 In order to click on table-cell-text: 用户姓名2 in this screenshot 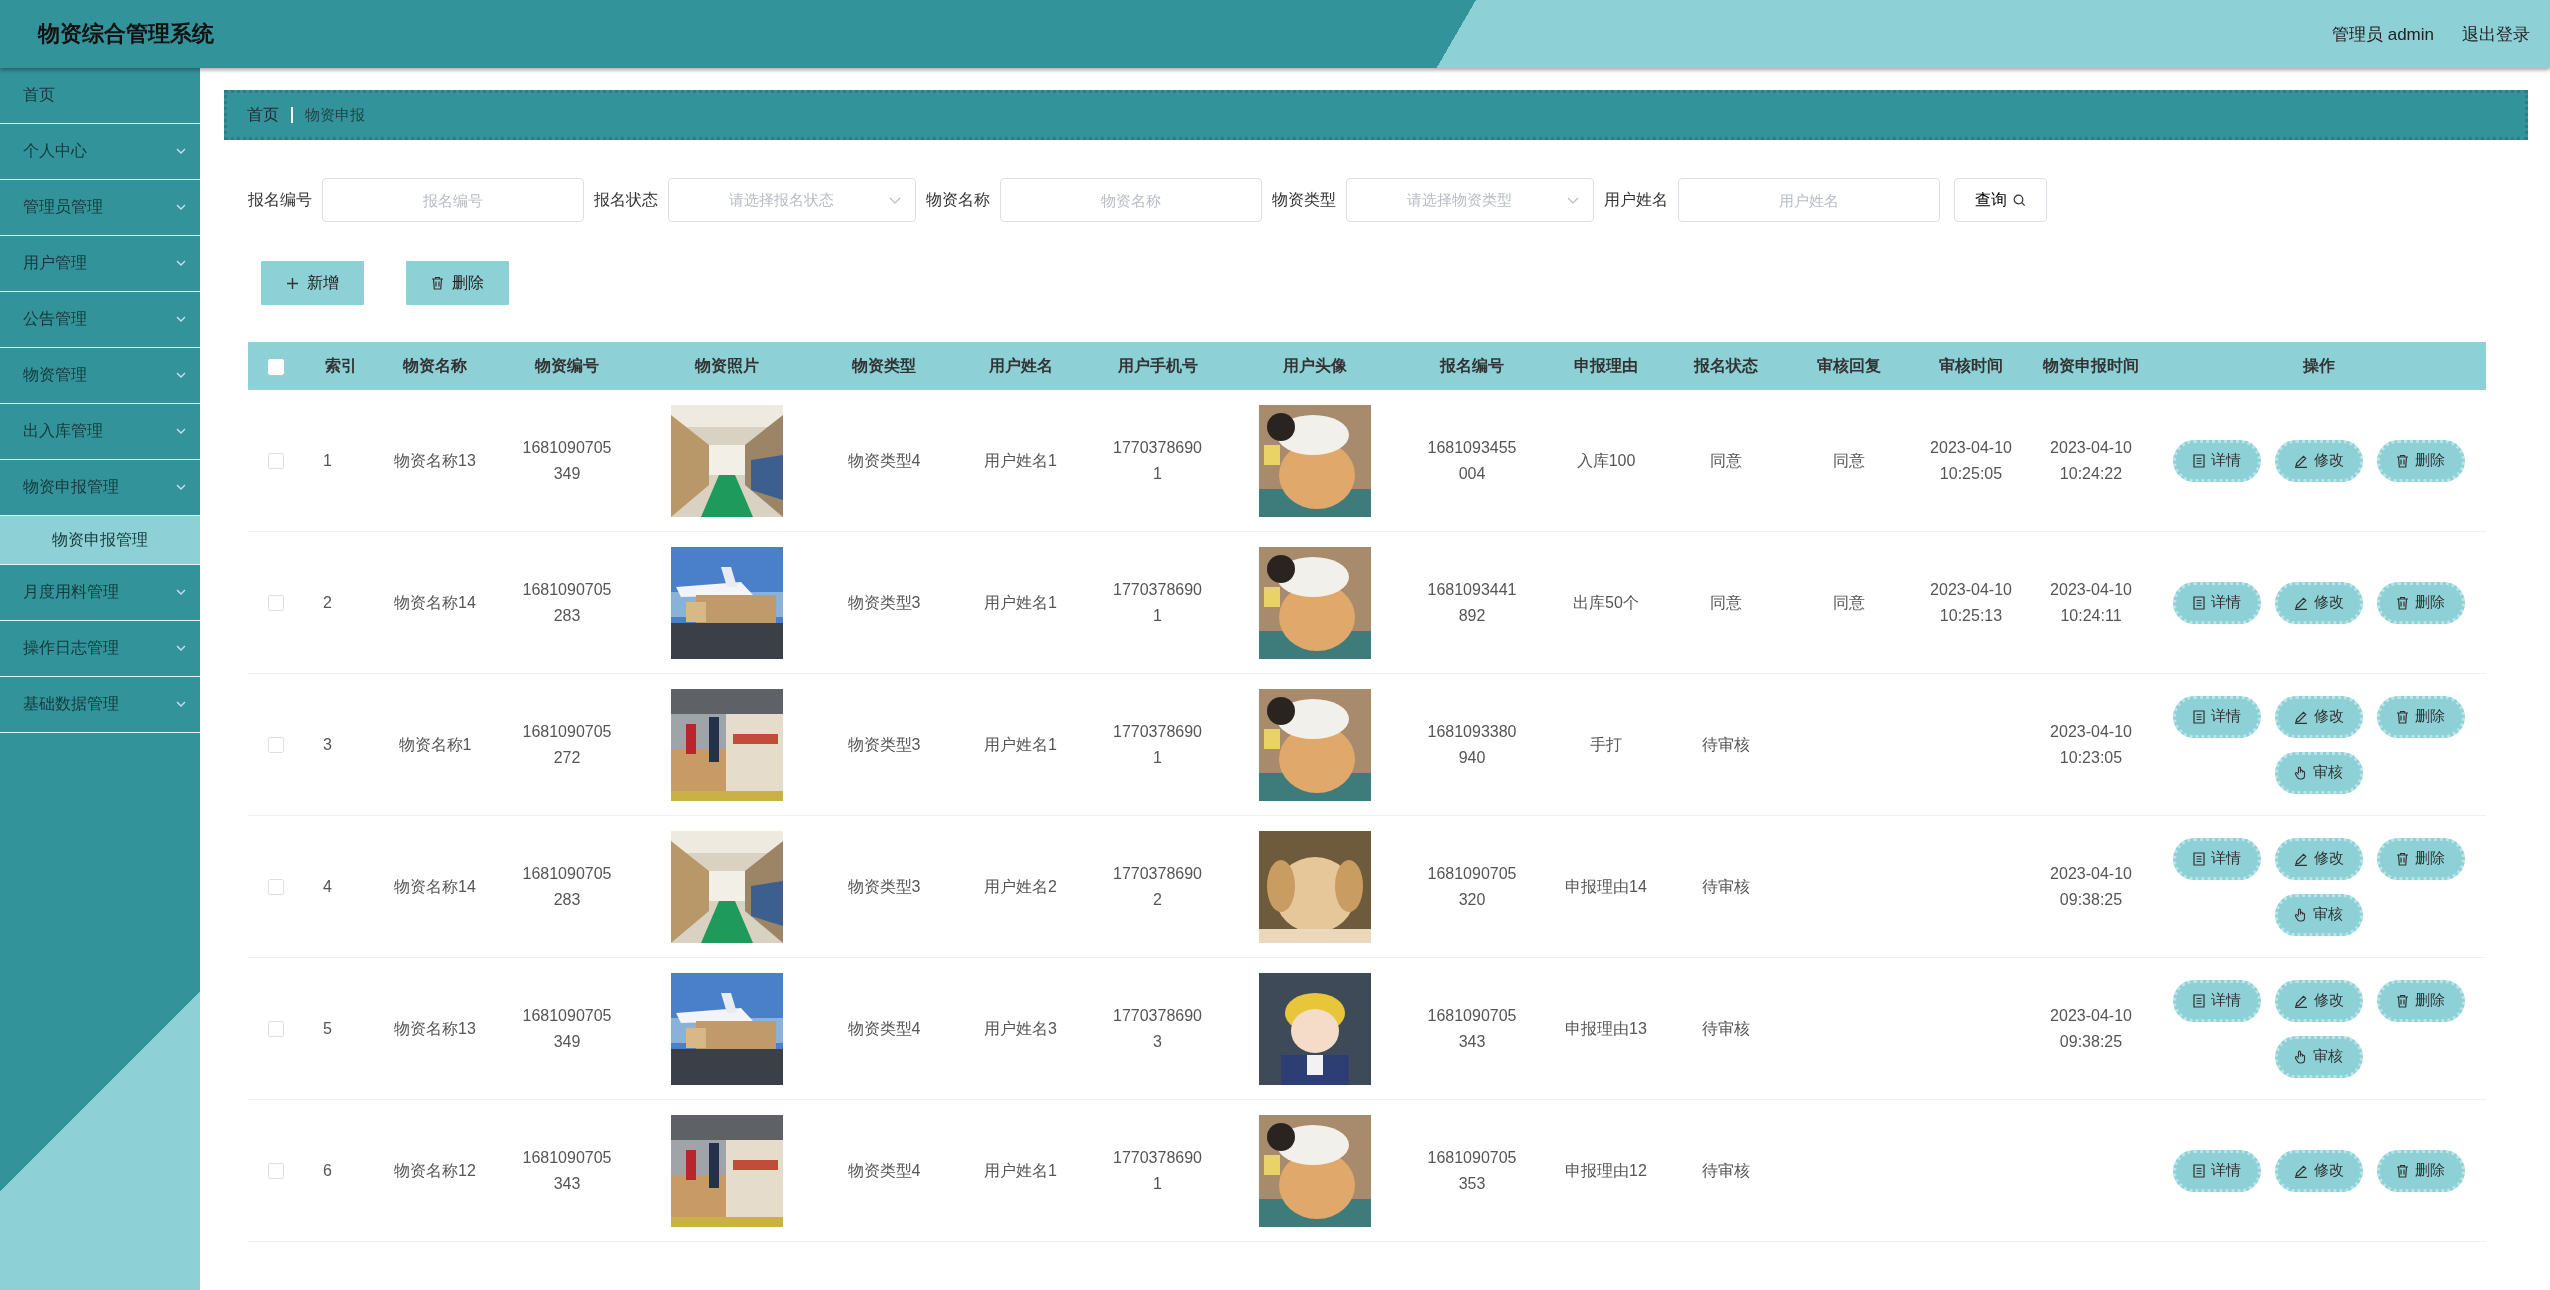, I will do `click(1020, 886)`.